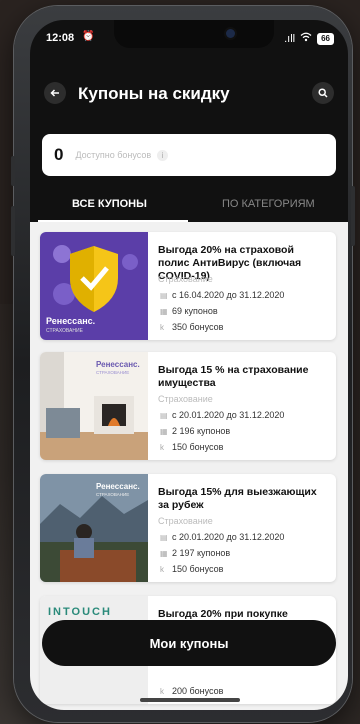 The width and height of the screenshot is (360, 724). What do you see at coordinates (268, 204) in the screenshot?
I see `tab-by-category: ПО КАТЕГОРИЯМ` at bounding box center [268, 204].